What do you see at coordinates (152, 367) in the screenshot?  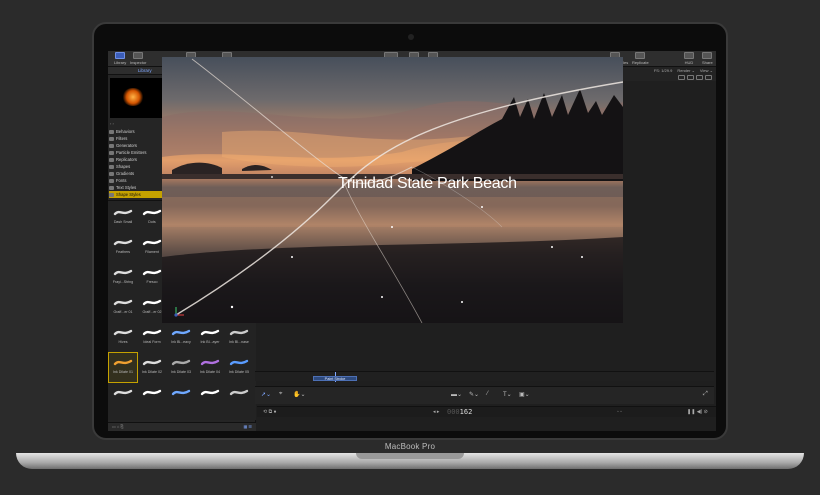 I see `style-swatch: Ink Dilate 02` at bounding box center [152, 367].